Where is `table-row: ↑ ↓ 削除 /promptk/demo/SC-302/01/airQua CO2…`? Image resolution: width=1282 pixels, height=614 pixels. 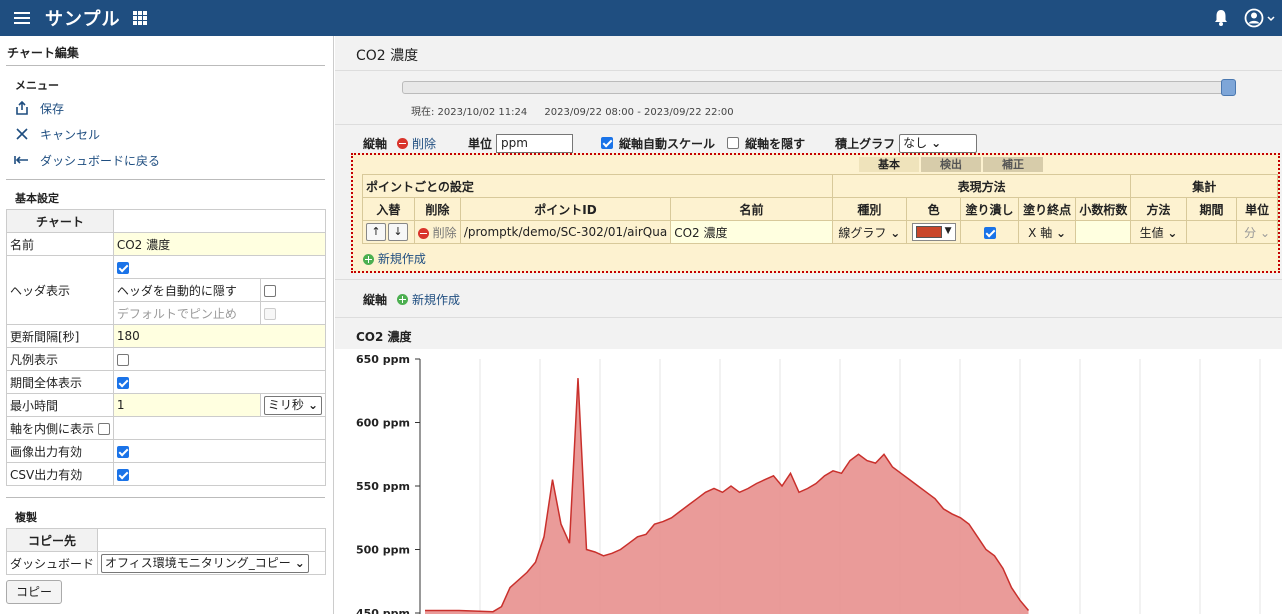 table-row: ↑ ↓ 削除 /promptk/demo/SC-302/01/airQua CO2… is located at coordinates (820, 232).